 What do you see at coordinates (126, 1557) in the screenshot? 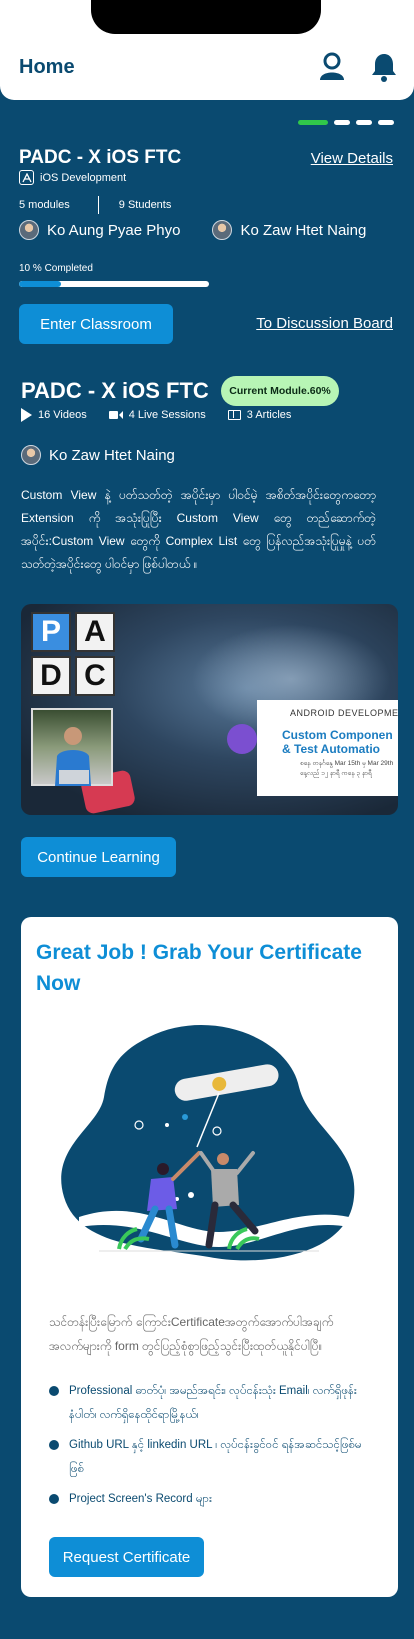
I see `request-certificate-button: Request Certificate` at bounding box center [126, 1557].